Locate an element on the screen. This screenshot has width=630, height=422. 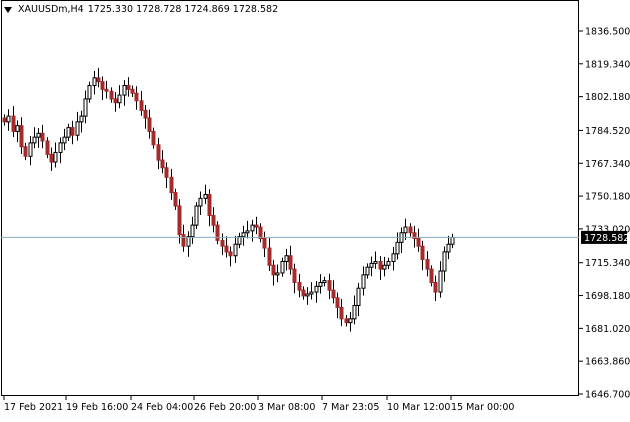
time-label: 24 Feb 04:00 is located at coordinates (162, 407).